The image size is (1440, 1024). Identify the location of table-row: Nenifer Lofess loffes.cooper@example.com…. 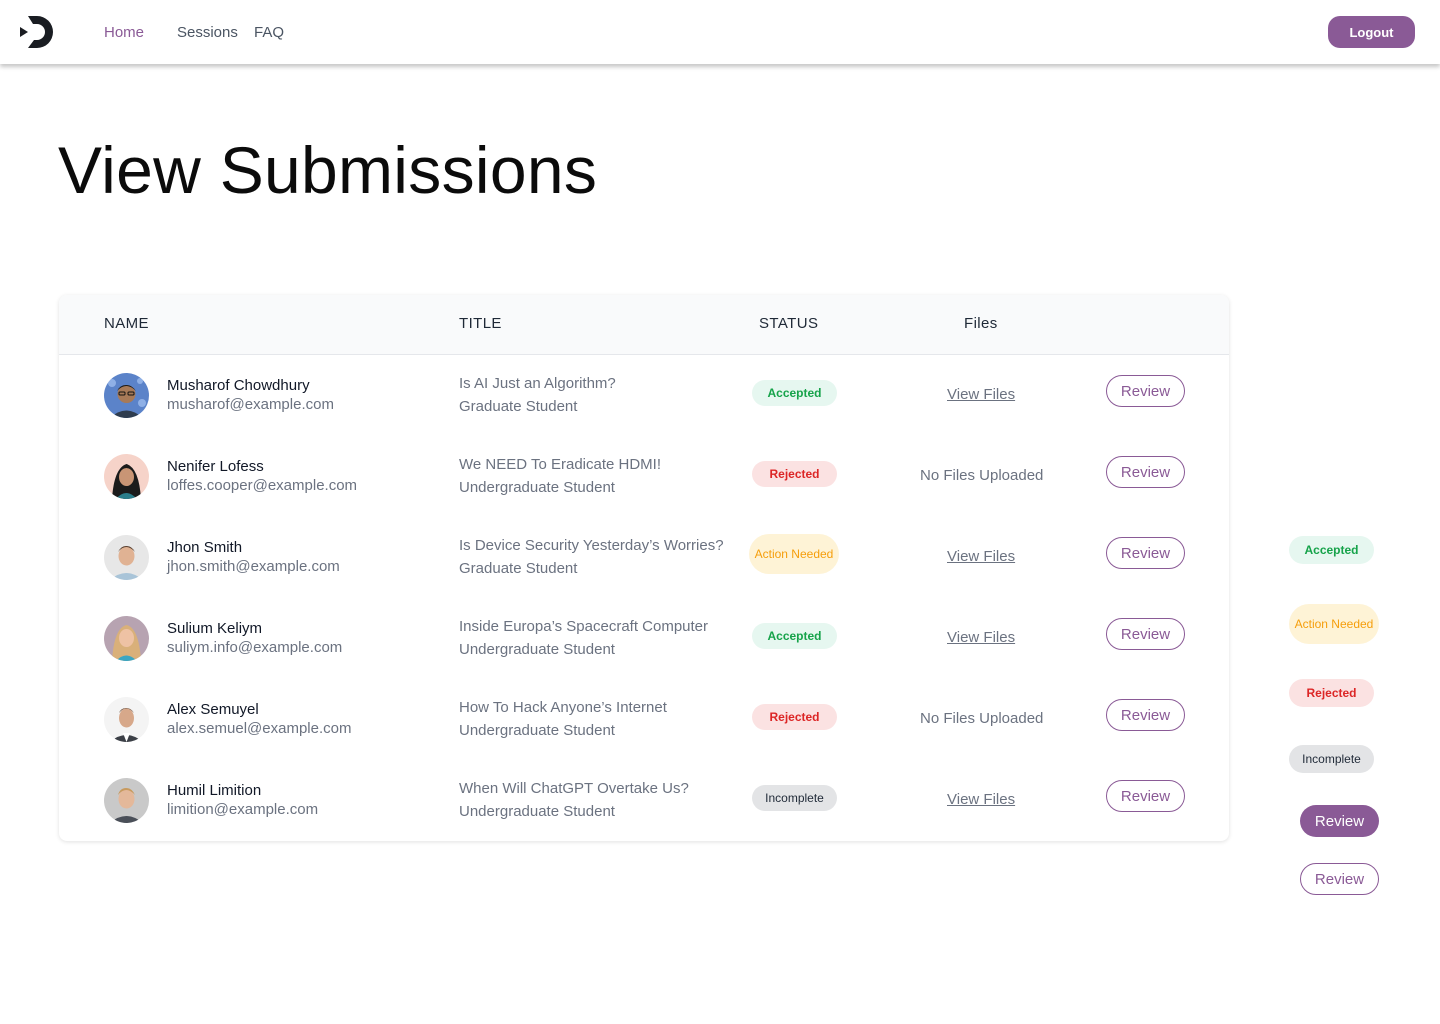
(644, 475).